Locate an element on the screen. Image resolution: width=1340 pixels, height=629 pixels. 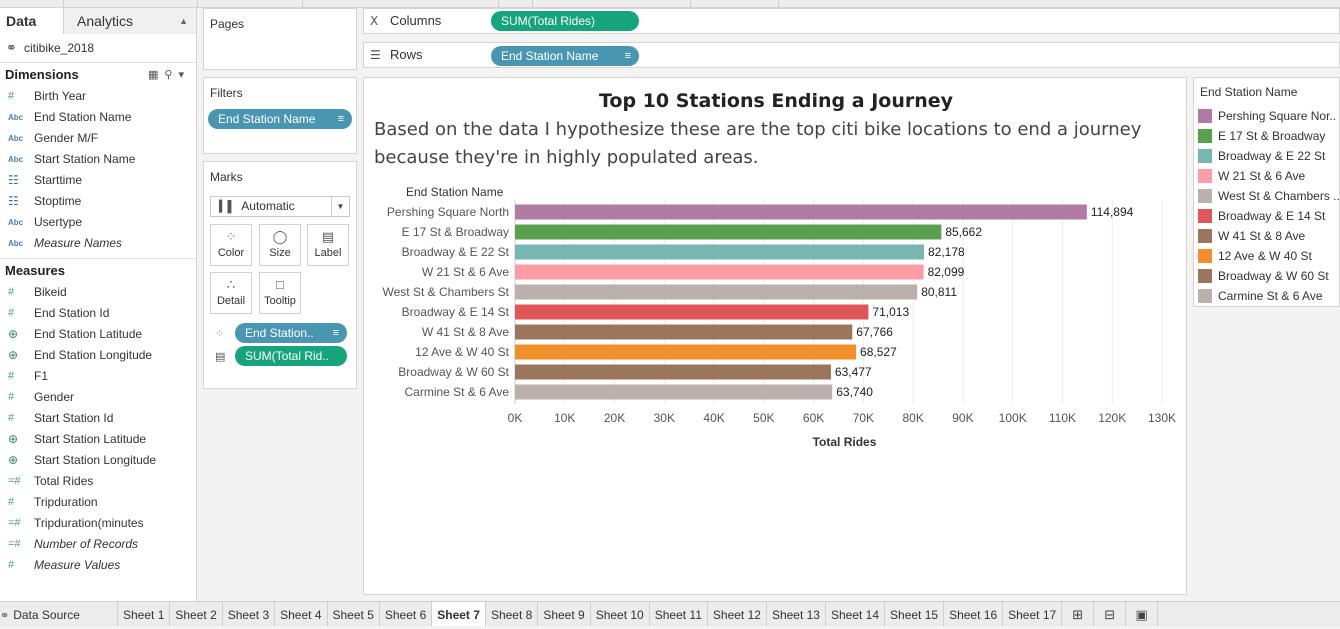
filter-pill-end-station-name: End Station Name ≡ is located at coordinates (280, 119).